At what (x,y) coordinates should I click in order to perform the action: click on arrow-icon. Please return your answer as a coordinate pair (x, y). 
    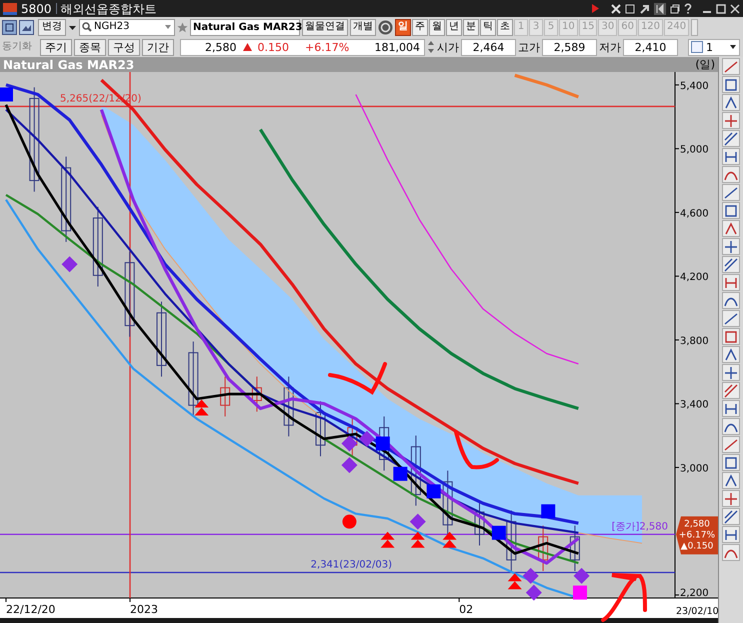
    Looking at the image, I should click on (645, 9).